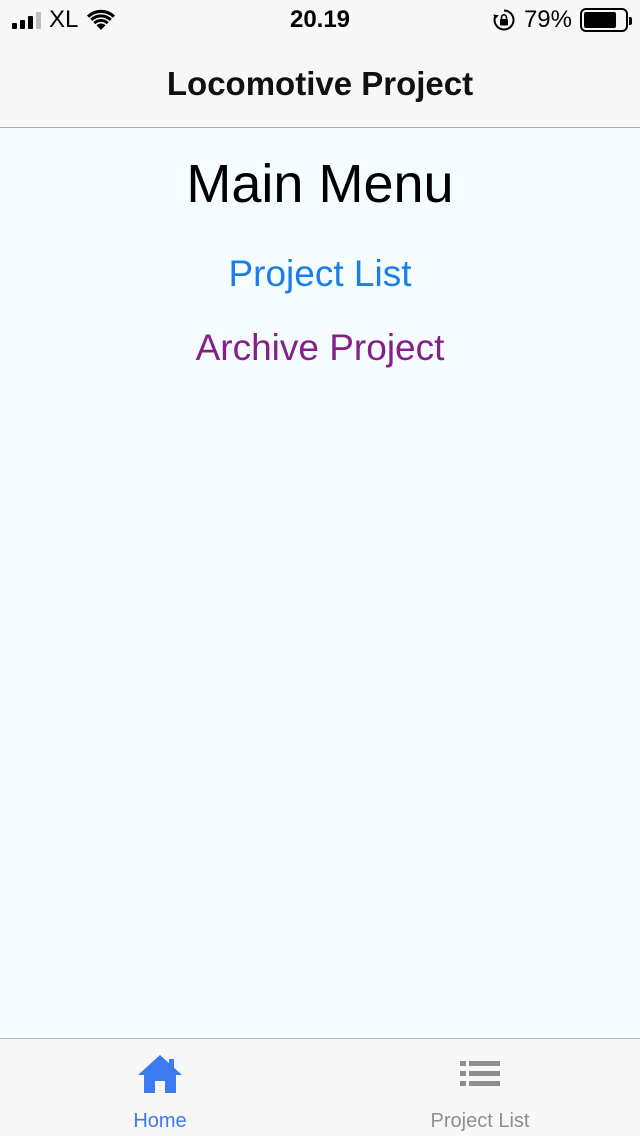 The height and width of the screenshot is (1136, 640). Describe the element at coordinates (320, 20) in the screenshot. I see `status-bar: XL 20.19 79%` at that location.